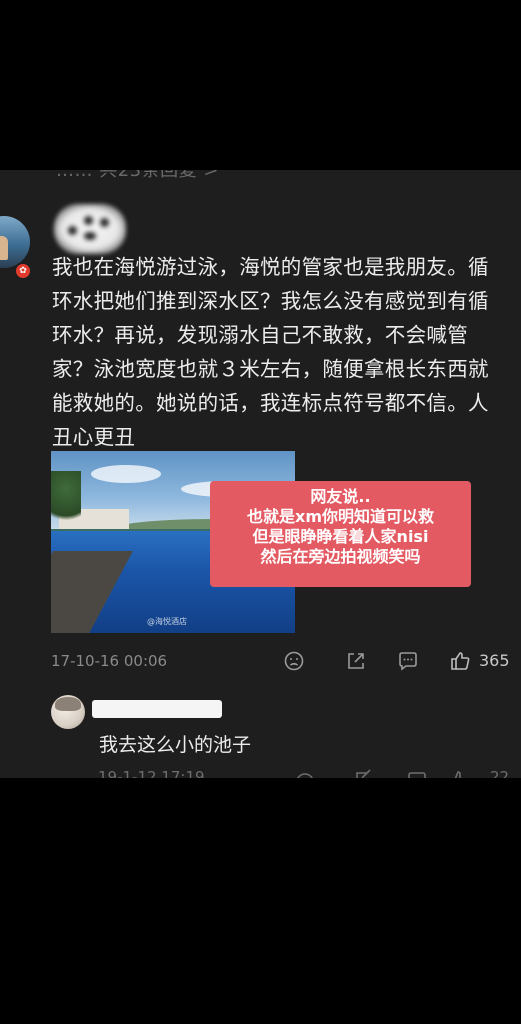  Describe the element at coordinates (167, 621) in the screenshot. I see `photo-watermark: @海悦酒店` at that location.